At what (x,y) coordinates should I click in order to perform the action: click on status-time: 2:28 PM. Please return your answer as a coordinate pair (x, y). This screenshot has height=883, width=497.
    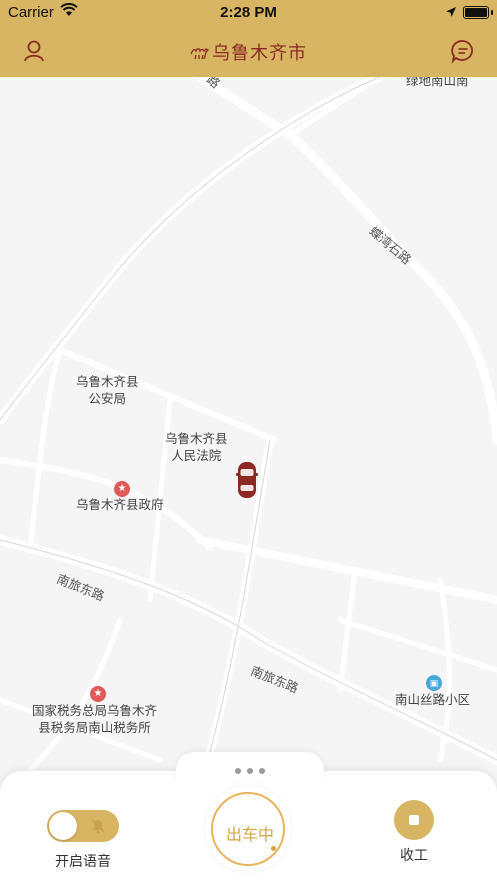
    Looking at the image, I should click on (248, 12).